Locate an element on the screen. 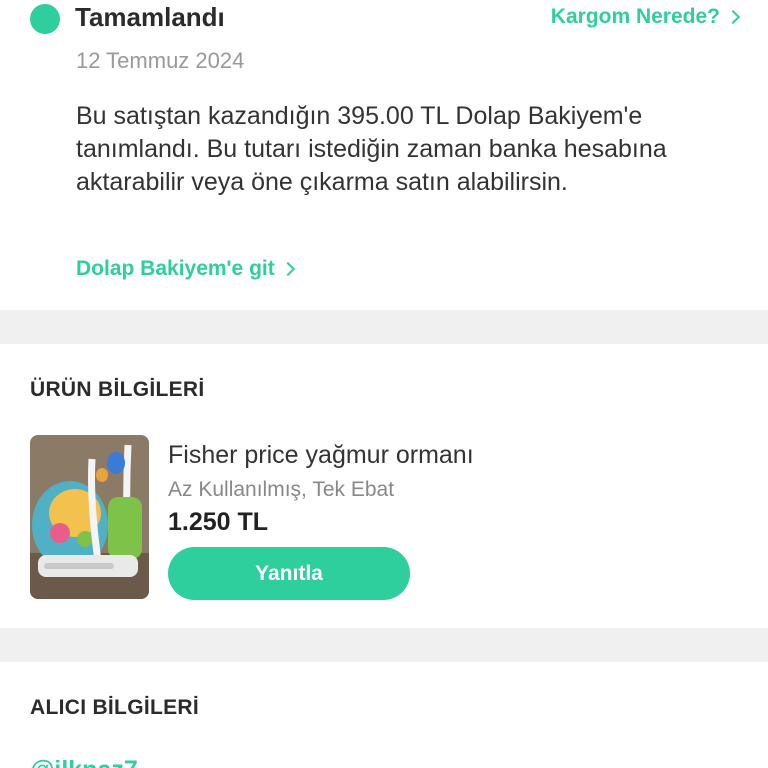 This screenshot has height=768, width=768. buyer-section-title: ALICI BİLGİLERİ is located at coordinates (114, 707).